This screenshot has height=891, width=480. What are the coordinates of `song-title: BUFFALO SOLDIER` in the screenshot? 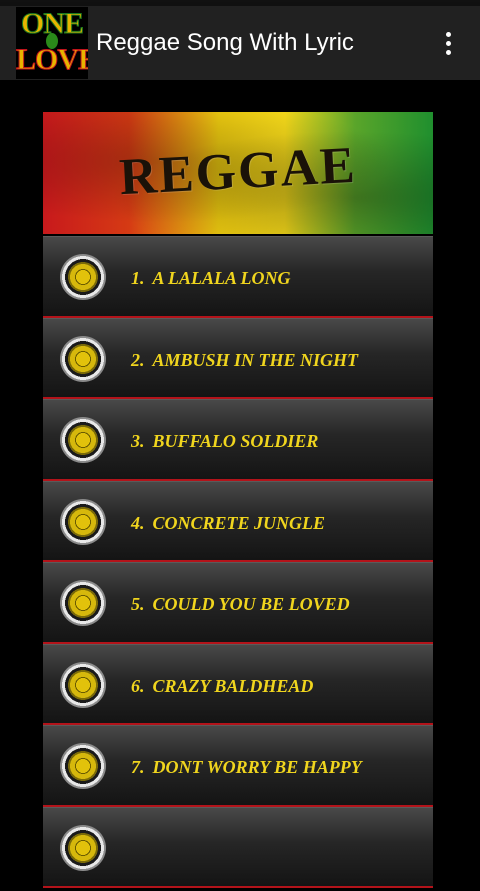 It's located at (235, 441).